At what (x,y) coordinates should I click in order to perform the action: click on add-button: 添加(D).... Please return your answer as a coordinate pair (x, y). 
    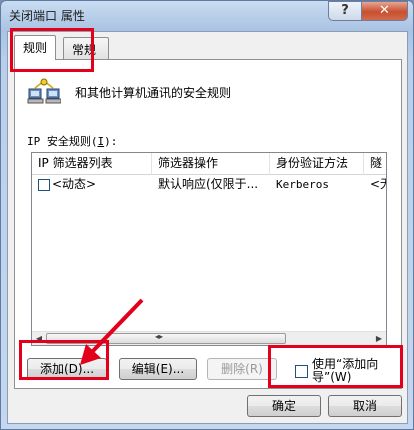
    Looking at the image, I should click on (67, 369).